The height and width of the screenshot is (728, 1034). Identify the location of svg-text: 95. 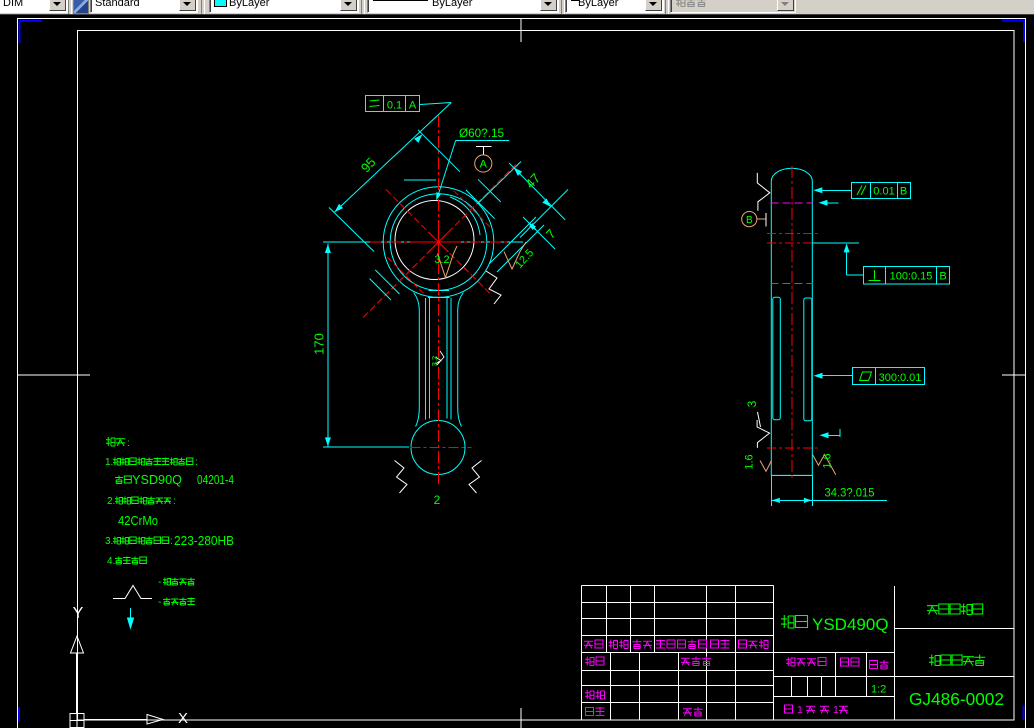
(368, 165).